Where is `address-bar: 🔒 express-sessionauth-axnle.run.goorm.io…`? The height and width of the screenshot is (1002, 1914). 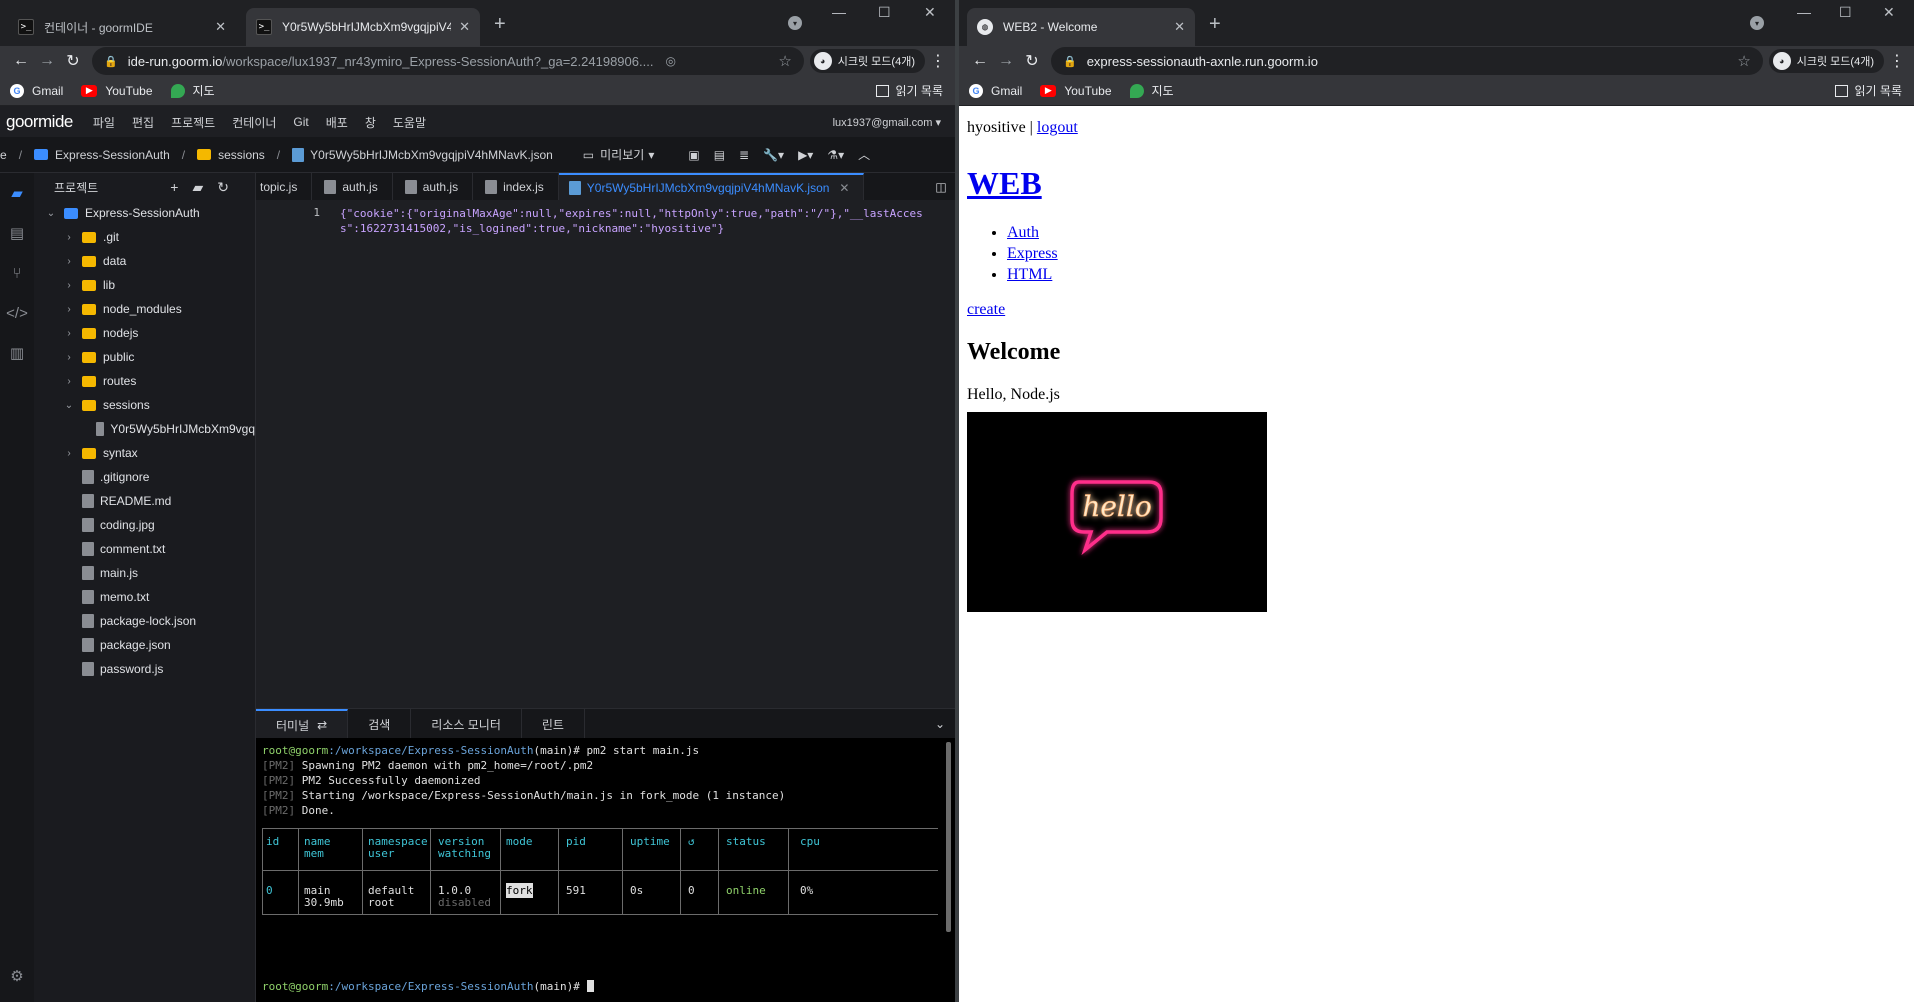 address-bar: 🔒 express-sessionauth-axnle.run.goorm.io… is located at coordinates (1407, 61).